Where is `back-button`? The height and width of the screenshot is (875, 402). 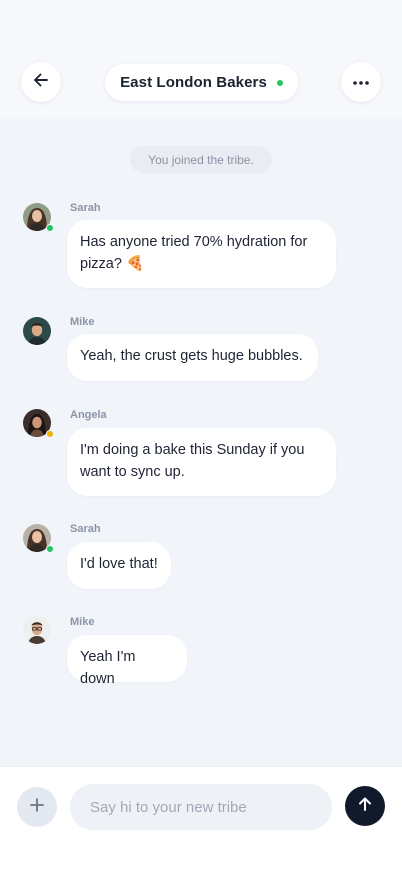
back-button is located at coordinates (41, 82).